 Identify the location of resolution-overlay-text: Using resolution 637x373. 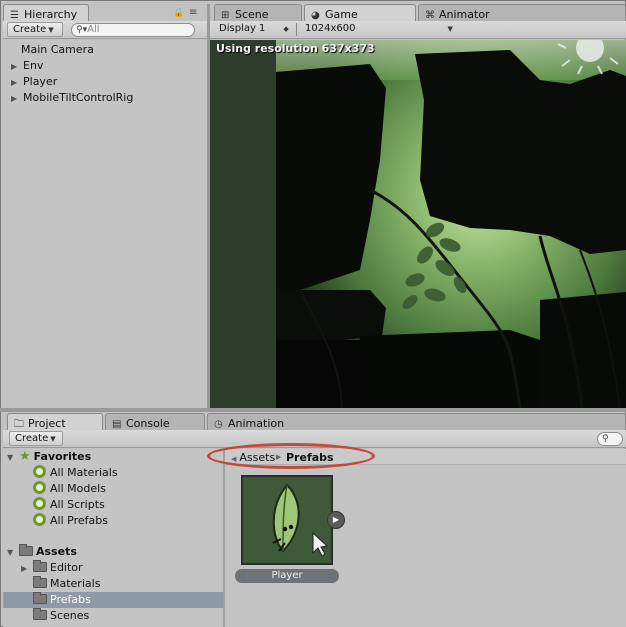
(295, 48).